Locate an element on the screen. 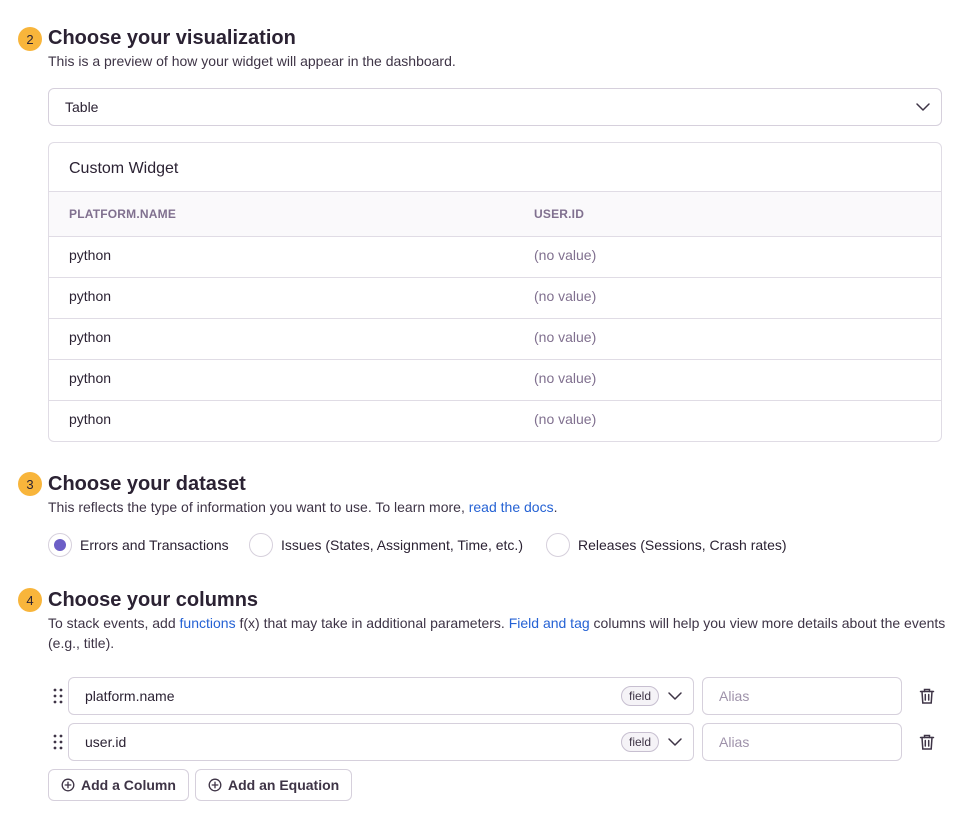 The image size is (973, 827). column-field-value: platform.name is located at coordinates (130, 696).